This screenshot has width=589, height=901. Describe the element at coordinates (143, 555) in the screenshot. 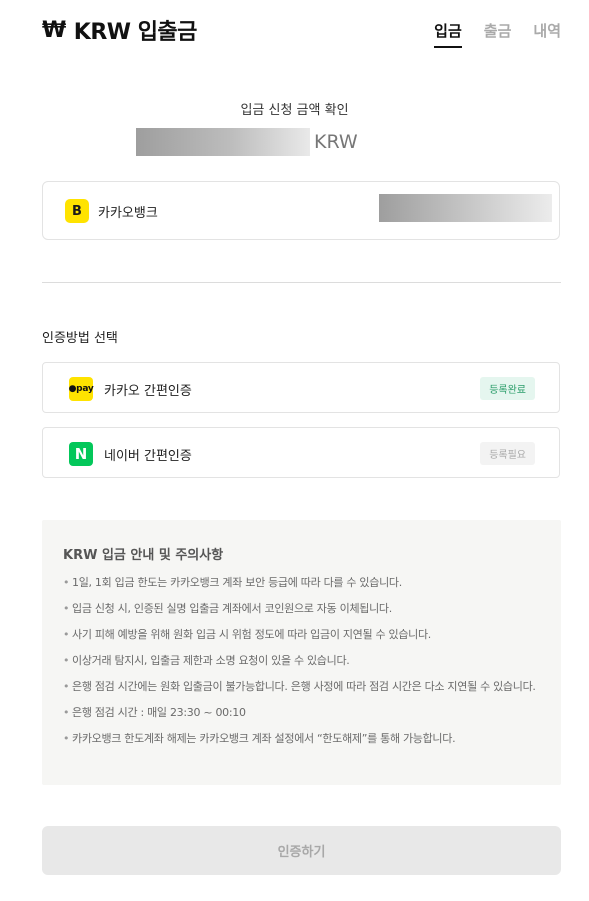

I see `notice-title: KRW 입금 안내 및 주의사항` at that location.